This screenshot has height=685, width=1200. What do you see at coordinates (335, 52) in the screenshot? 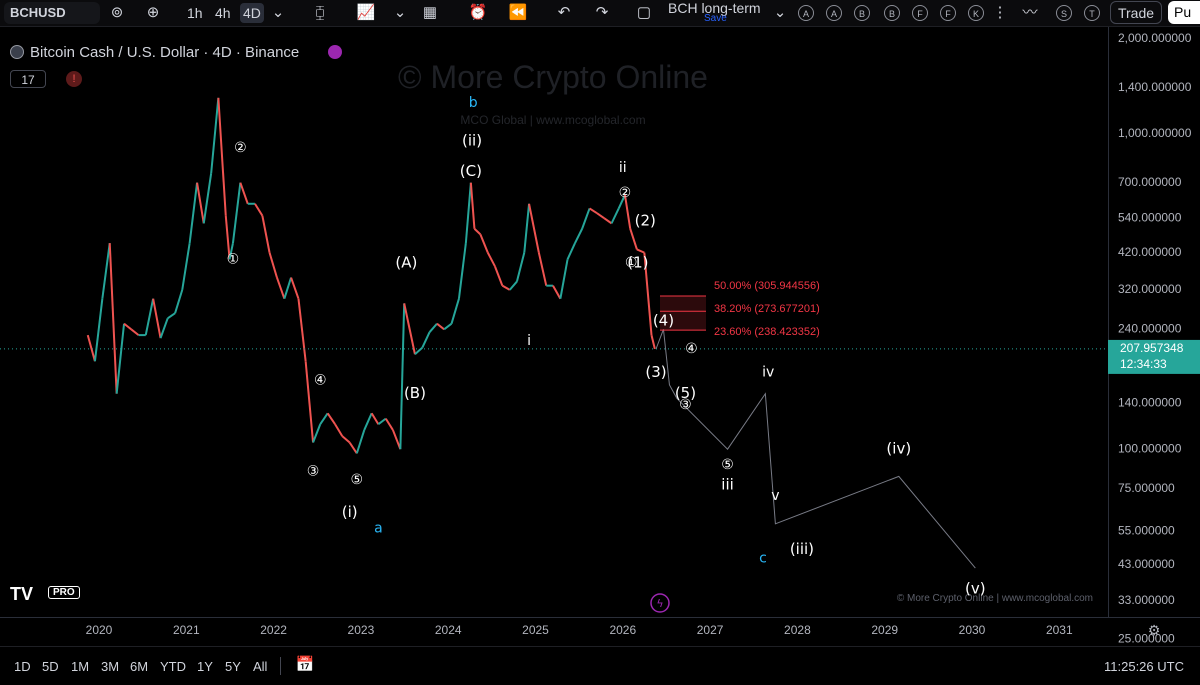
I see `ideas-icon` at bounding box center [335, 52].